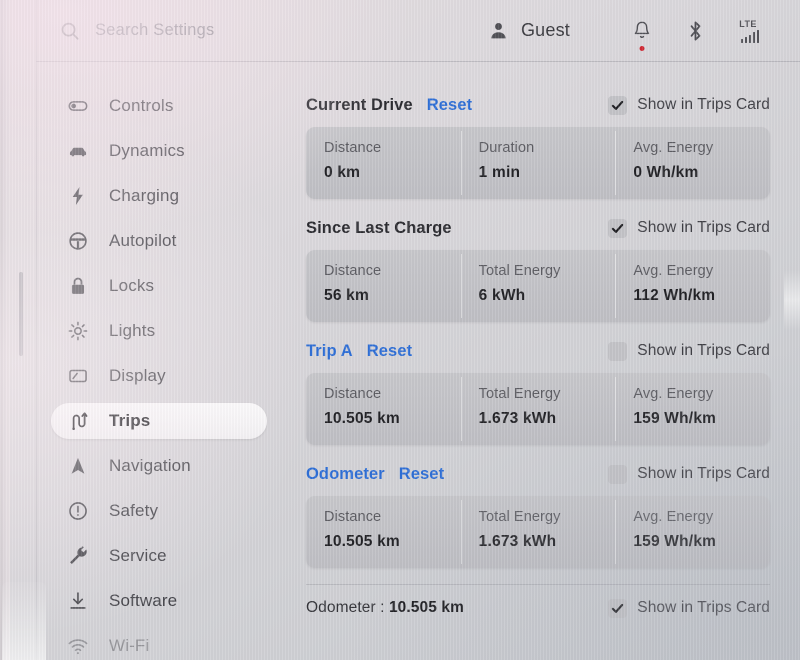 This screenshot has width=800, height=660. I want to click on bluetooth-icon, so click(695, 30).